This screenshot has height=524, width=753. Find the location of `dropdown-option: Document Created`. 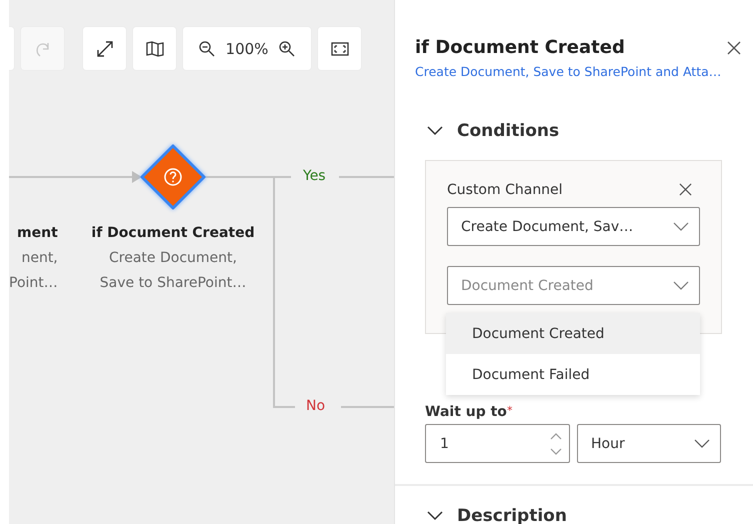

dropdown-option: Document Created is located at coordinates (573, 333).